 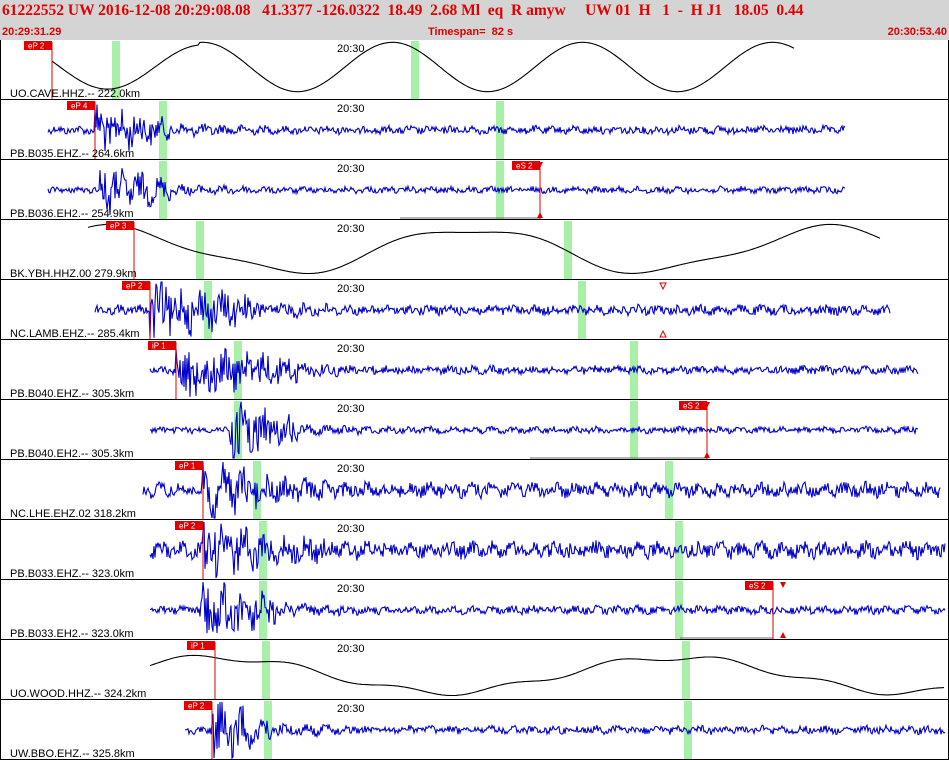 I want to click on seismogram-row: eP 2 20:30 UO.CAVE.HHZ.-- 222.0km, so click(x=474, y=70).